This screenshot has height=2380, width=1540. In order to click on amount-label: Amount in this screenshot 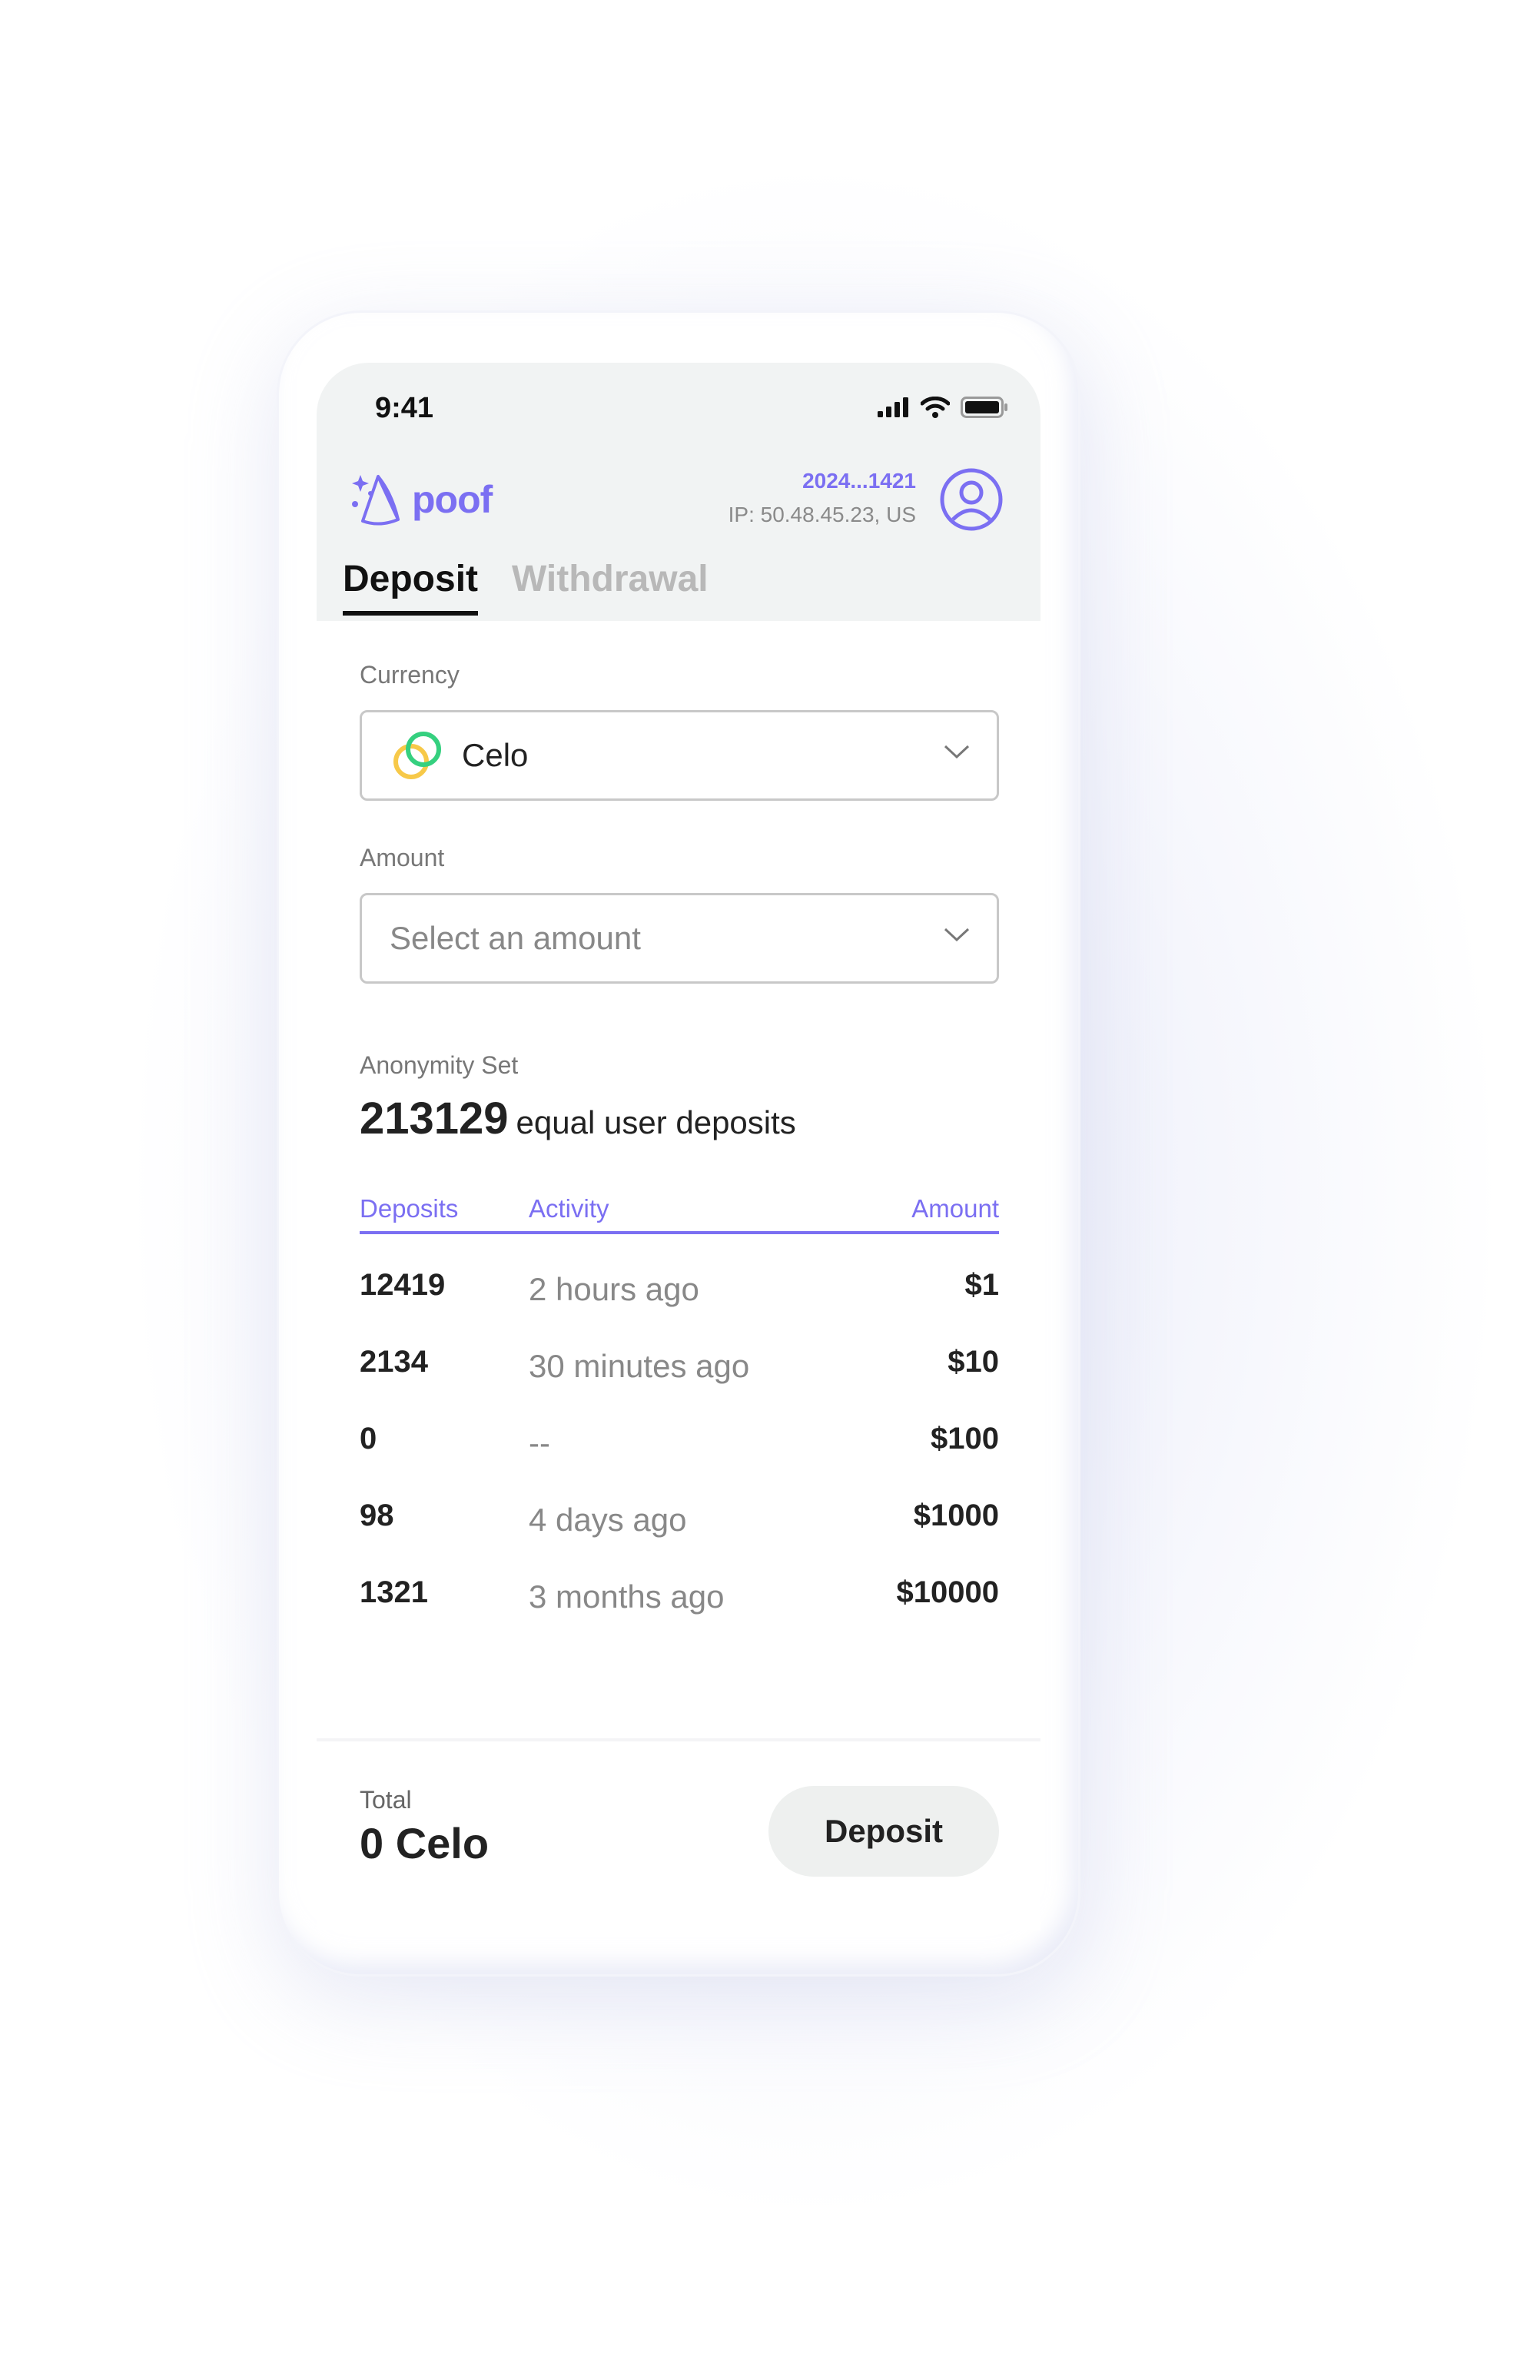, I will do `click(403, 858)`.